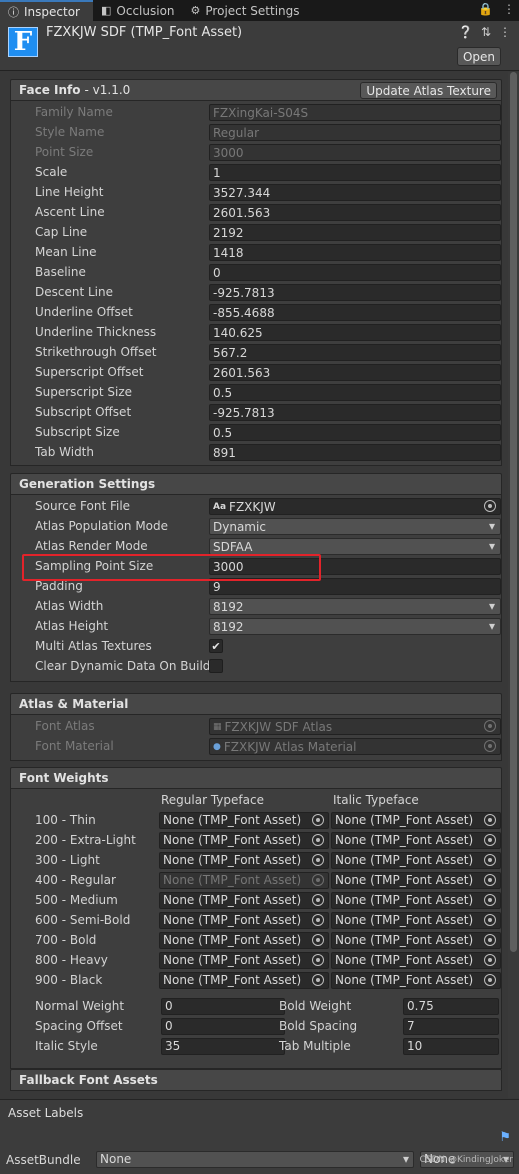  I want to click on face-info-field: -855.4688, so click(355, 312).